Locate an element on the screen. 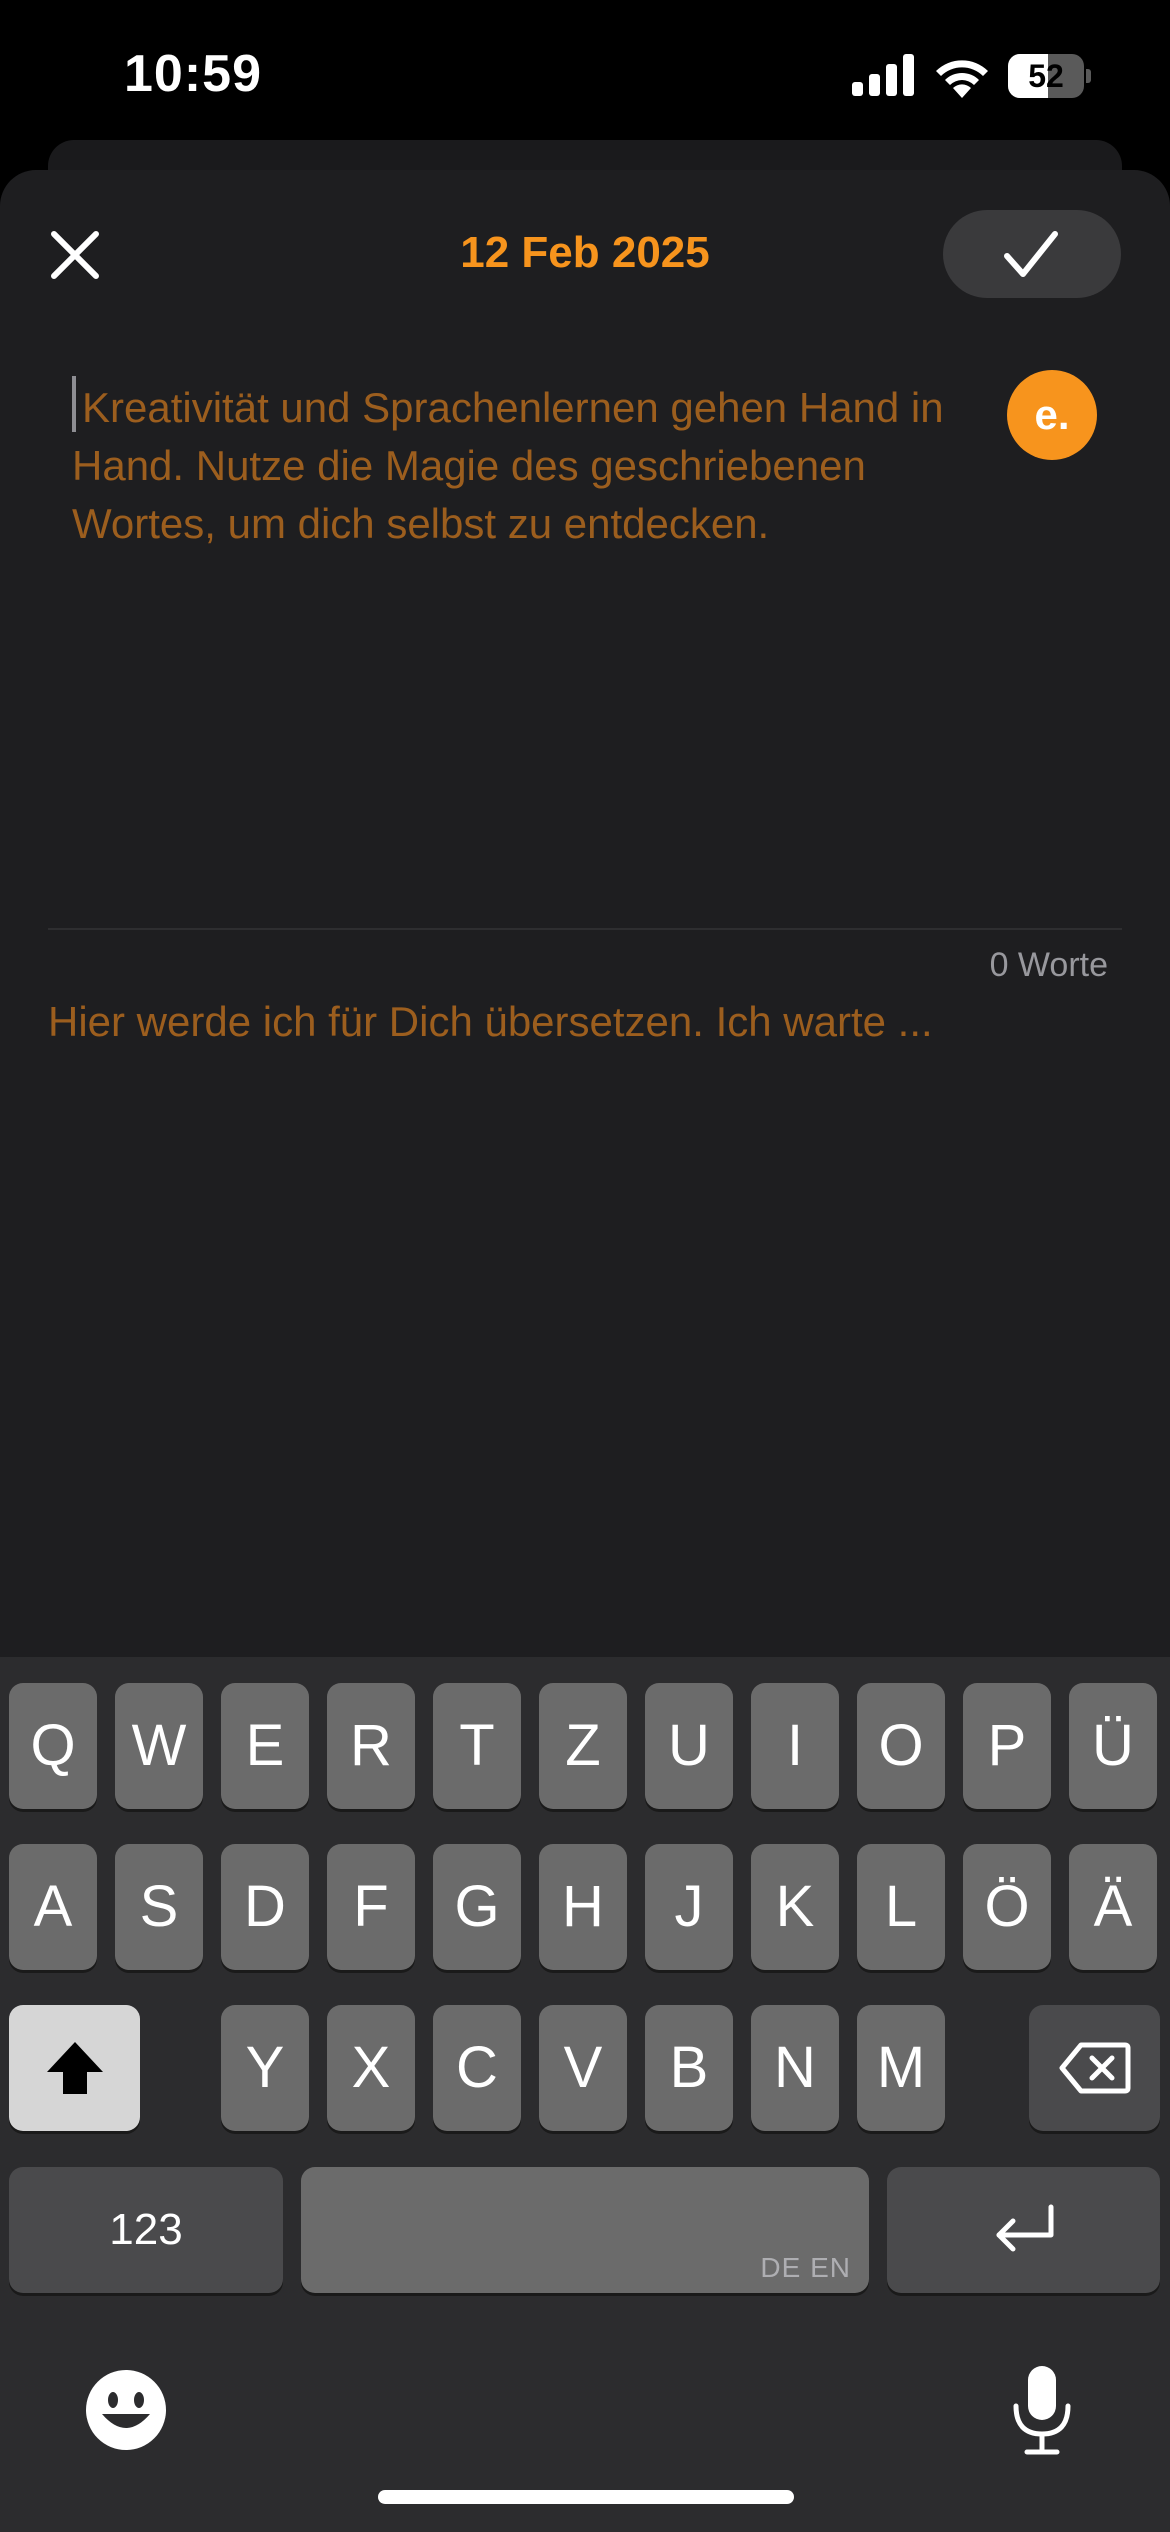 This screenshot has width=1170, height=2532. checkmark-icon is located at coordinates (1031, 254).